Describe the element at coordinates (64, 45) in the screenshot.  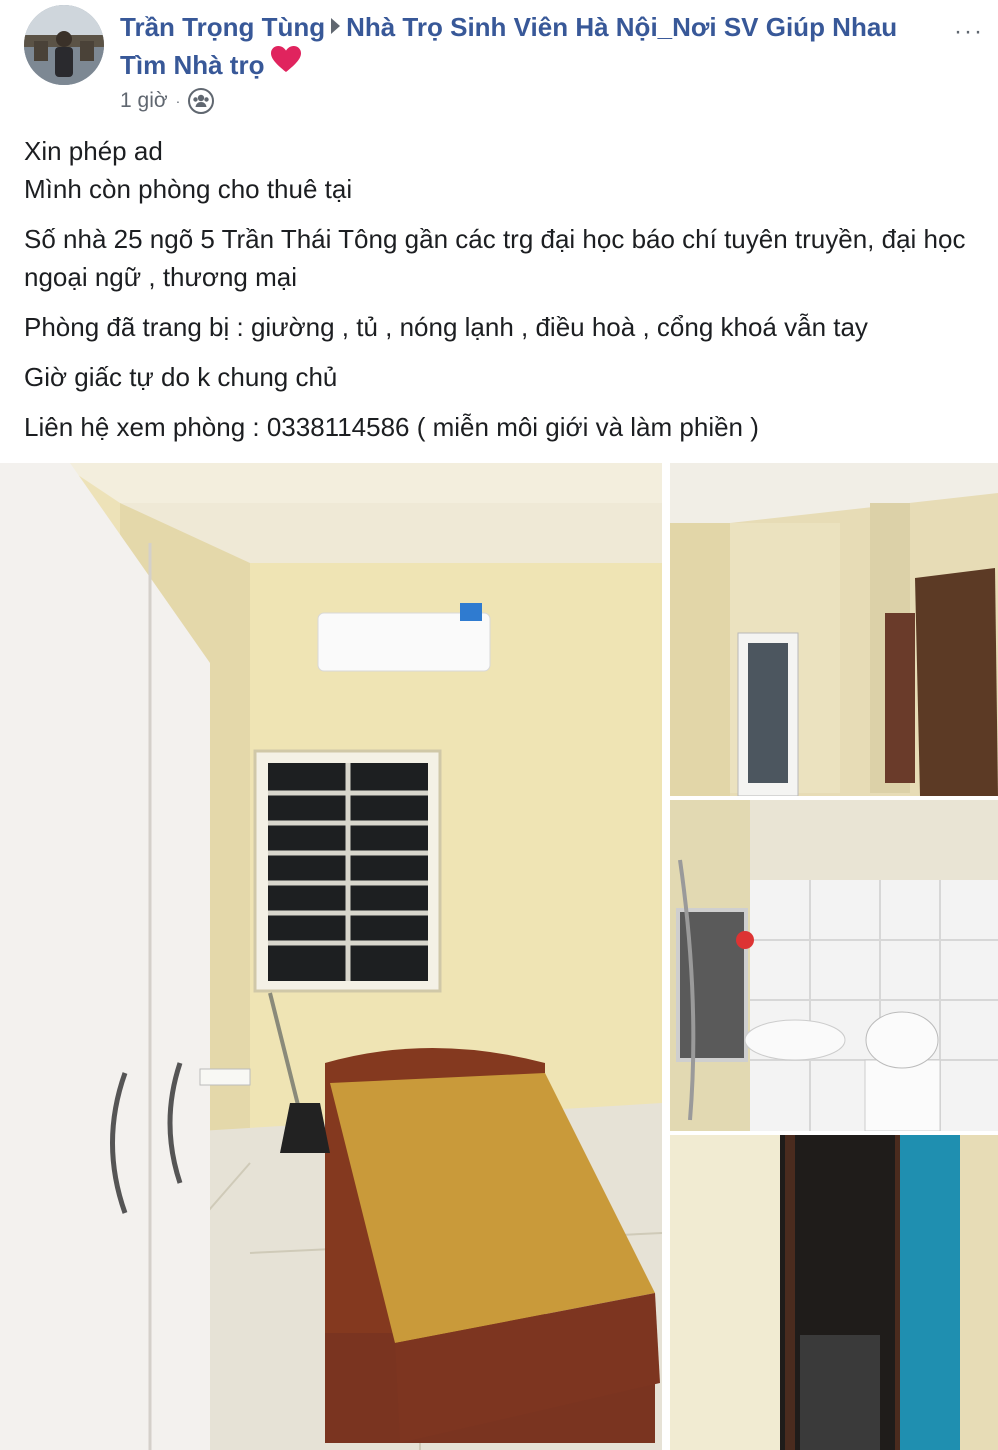
I see `author-avatar` at that location.